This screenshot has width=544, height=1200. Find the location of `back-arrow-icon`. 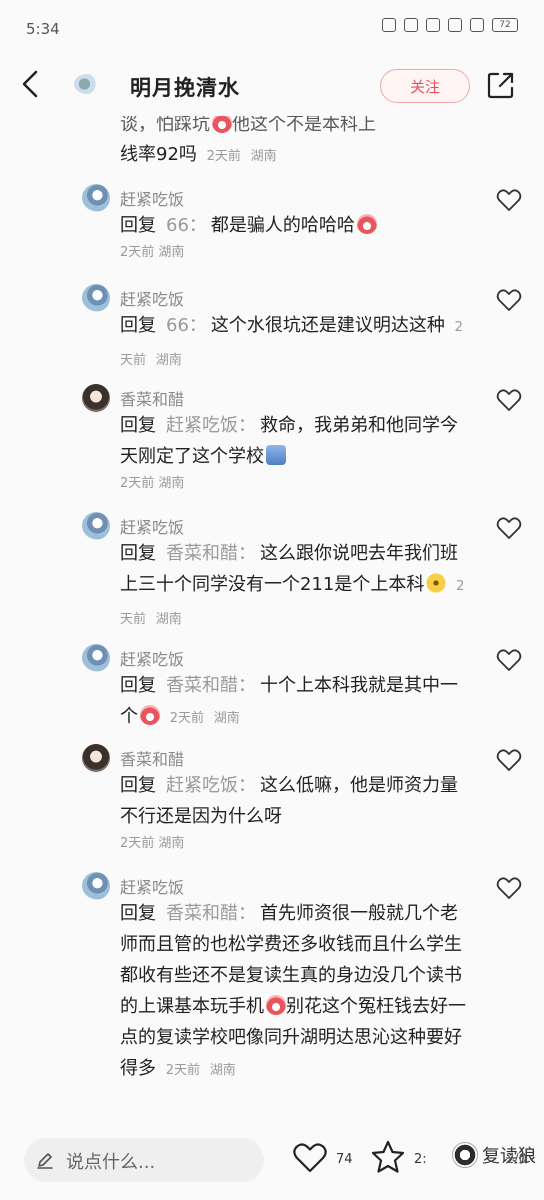

back-arrow-icon is located at coordinates (32, 84).